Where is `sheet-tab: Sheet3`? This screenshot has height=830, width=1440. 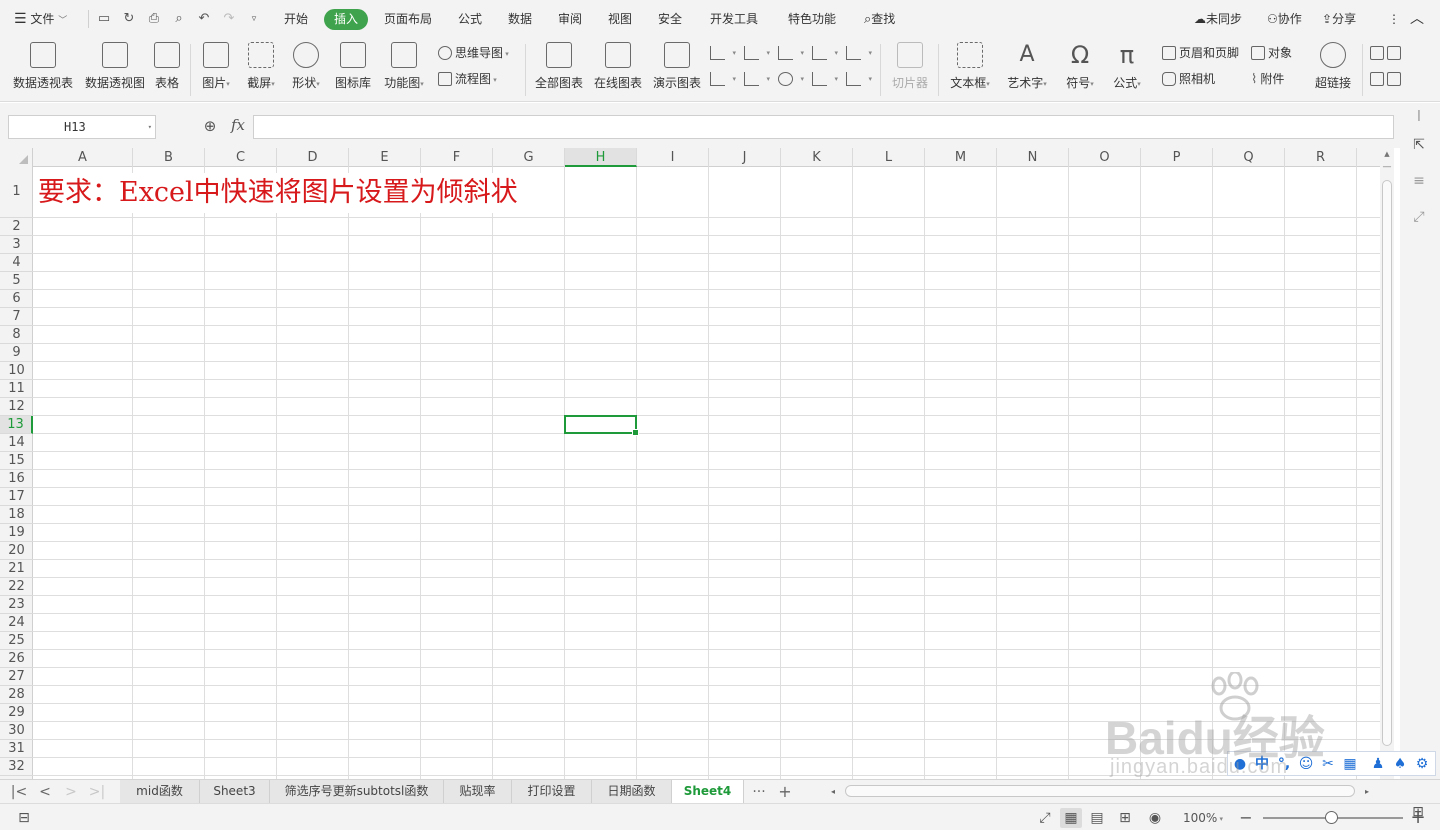 sheet-tab: Sheet3 is located at coordinates (235, 791).